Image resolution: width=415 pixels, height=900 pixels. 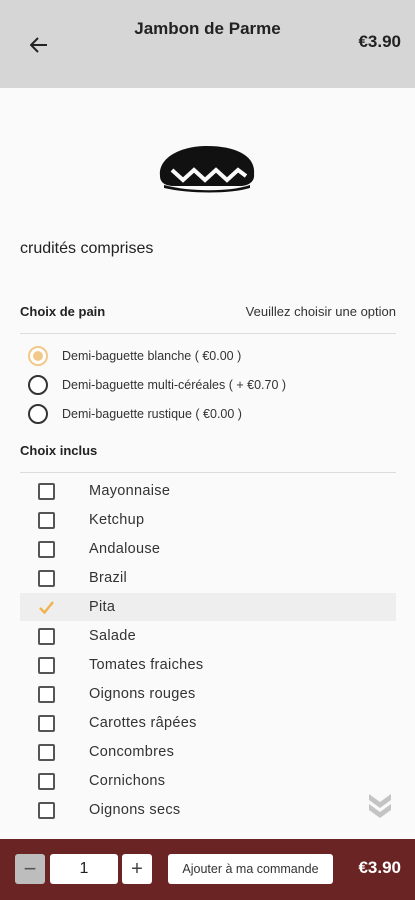 What do you see at coordinates (379, 41) in the screenshot?
I see `header-price: €3.90` at bounding box center [379, 41].